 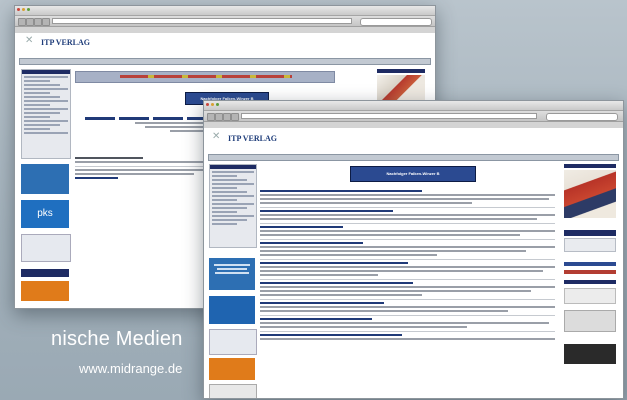 What do you see at coordinates (130, 368) in the screenshot?
I see `caption-url: www.midrange.de` at bounding box center [130, 368].